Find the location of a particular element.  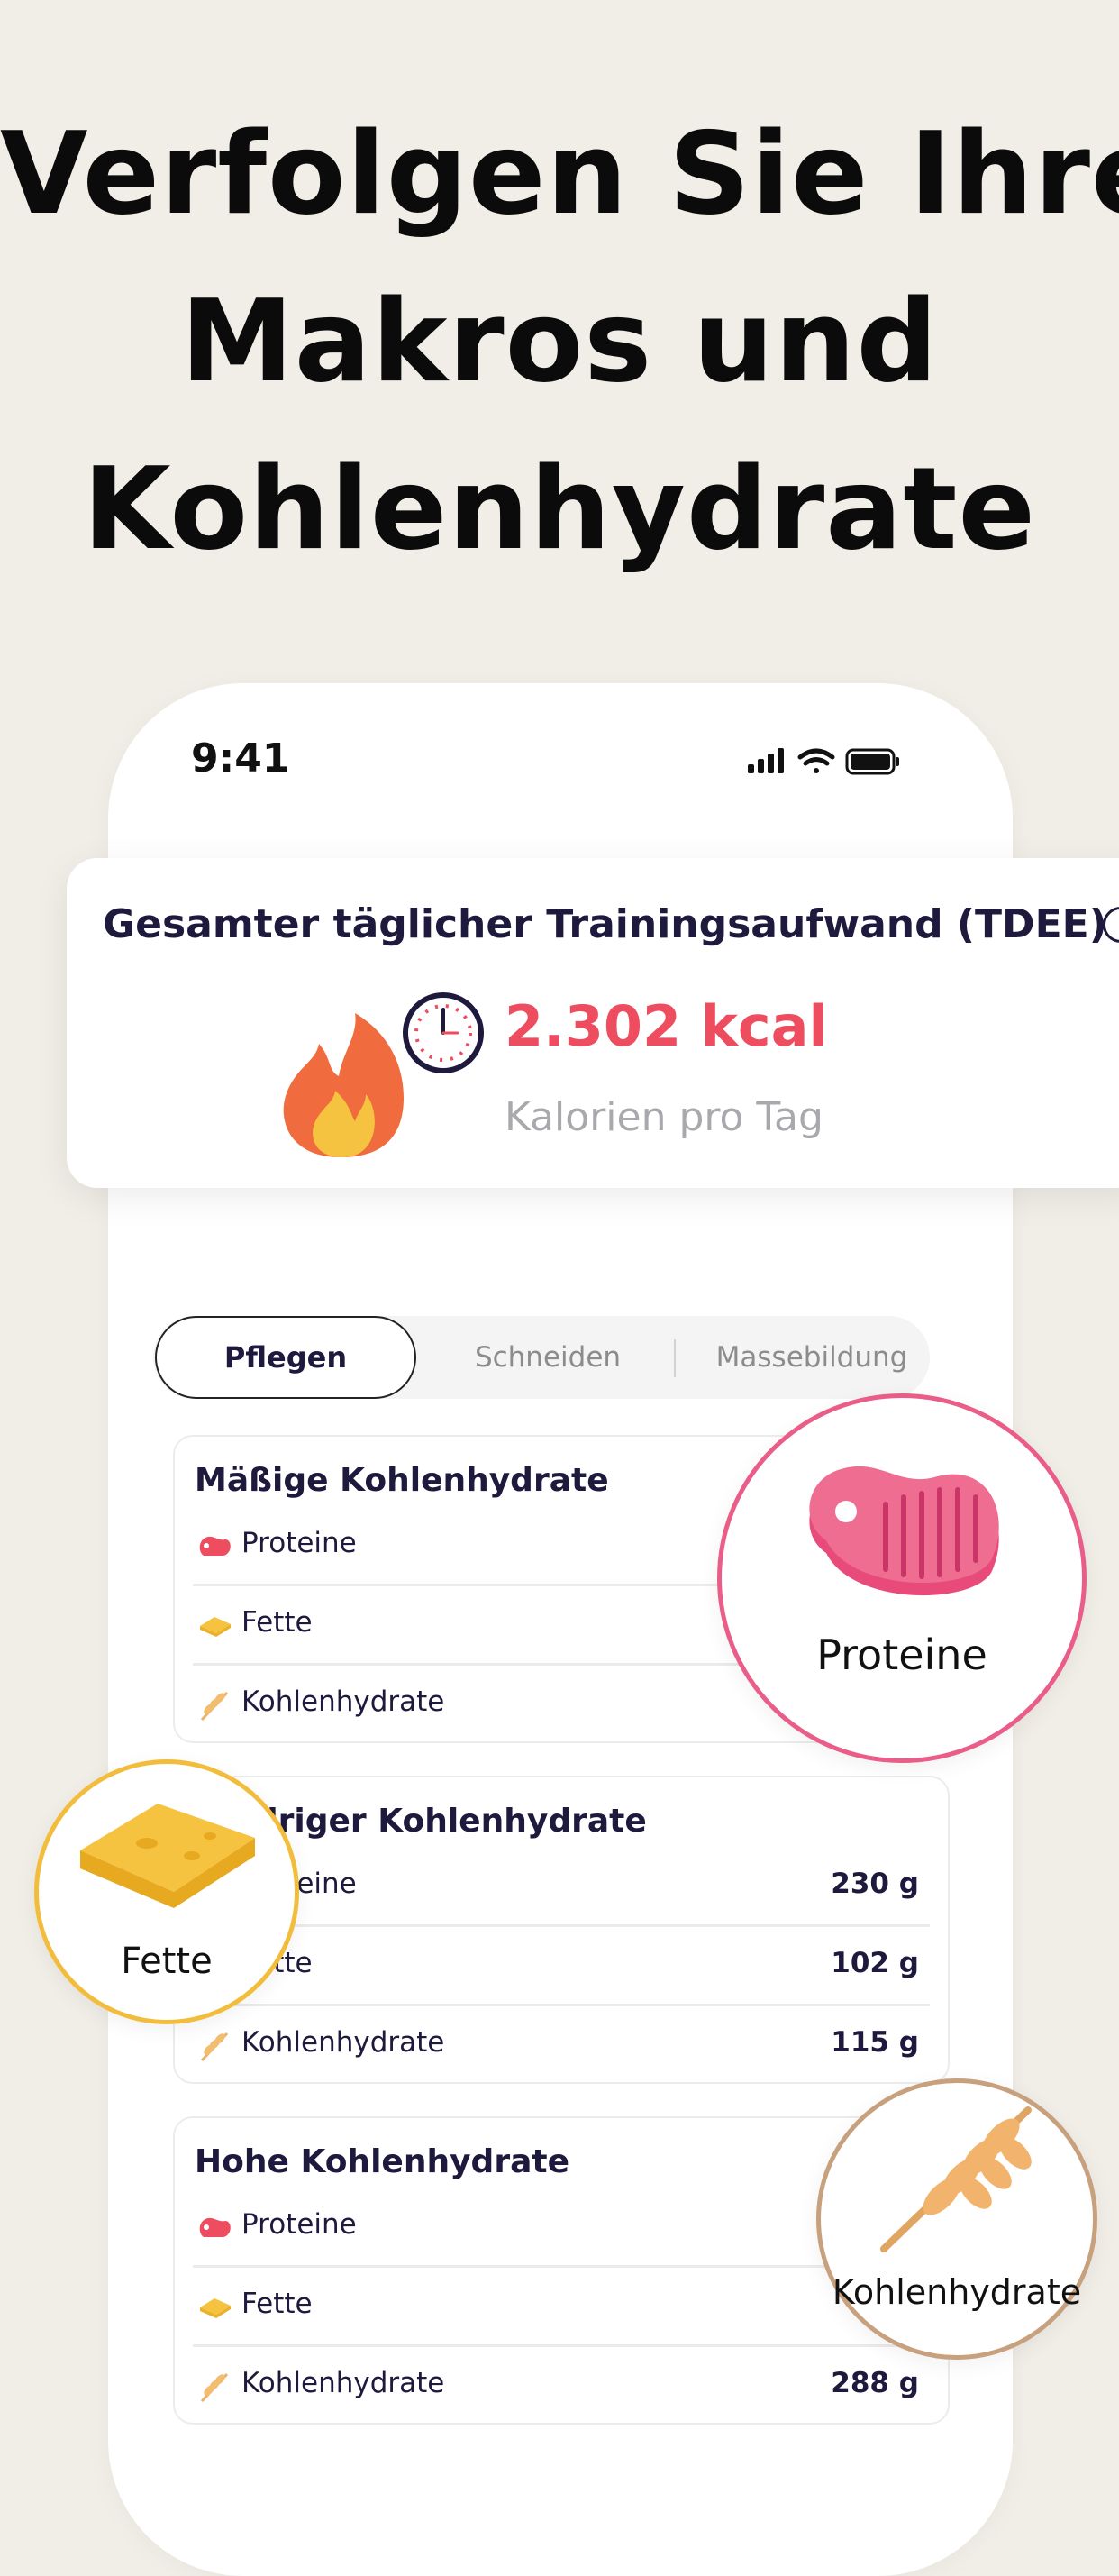

goal-tabs: Pflegen Schneiden Massebildung is located at coordinates (542, 1357).